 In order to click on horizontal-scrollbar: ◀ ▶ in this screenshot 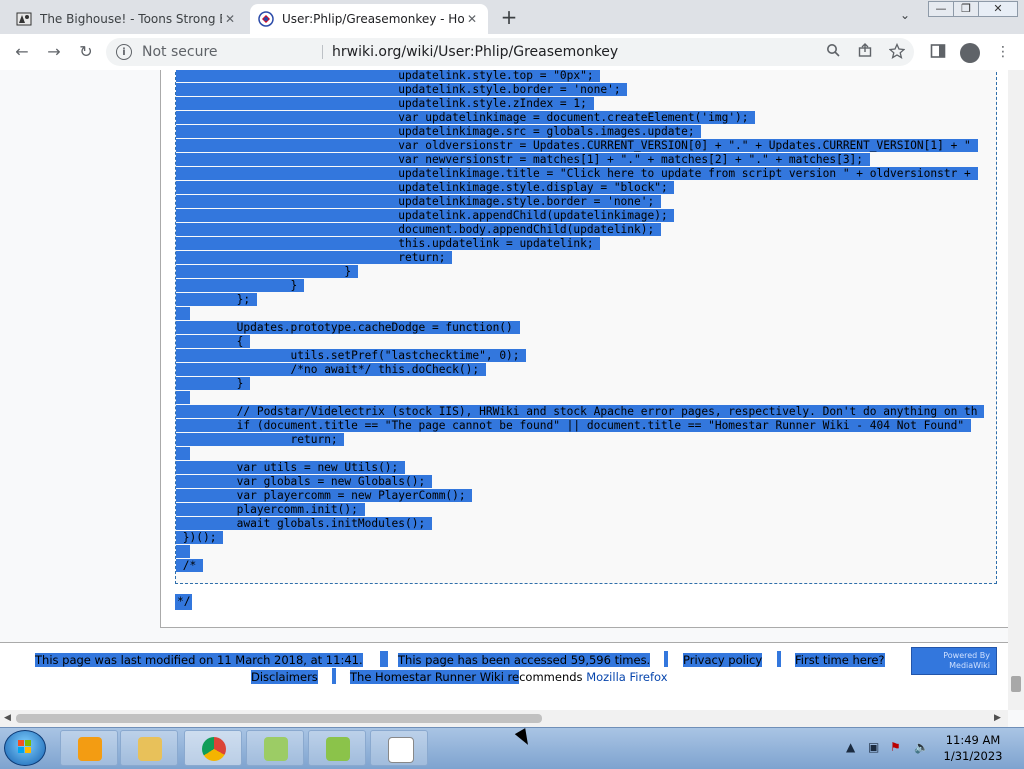, I will do `click(504, 718)`.